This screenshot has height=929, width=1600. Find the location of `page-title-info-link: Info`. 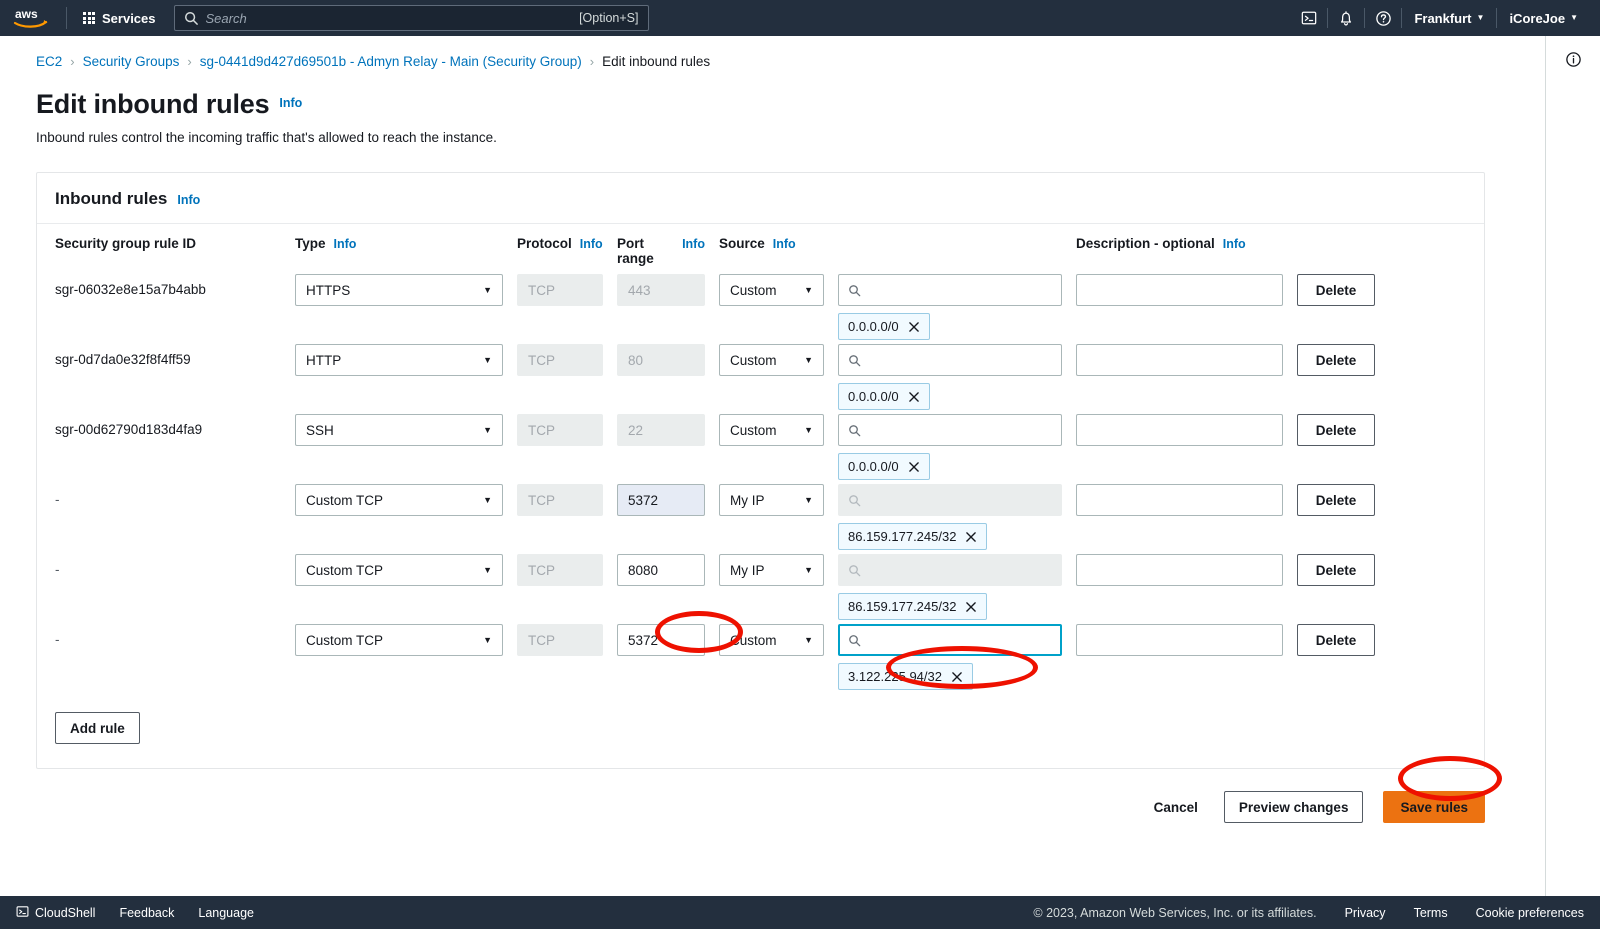

page-title-info-link: Info is located at coordinates (290, 103).